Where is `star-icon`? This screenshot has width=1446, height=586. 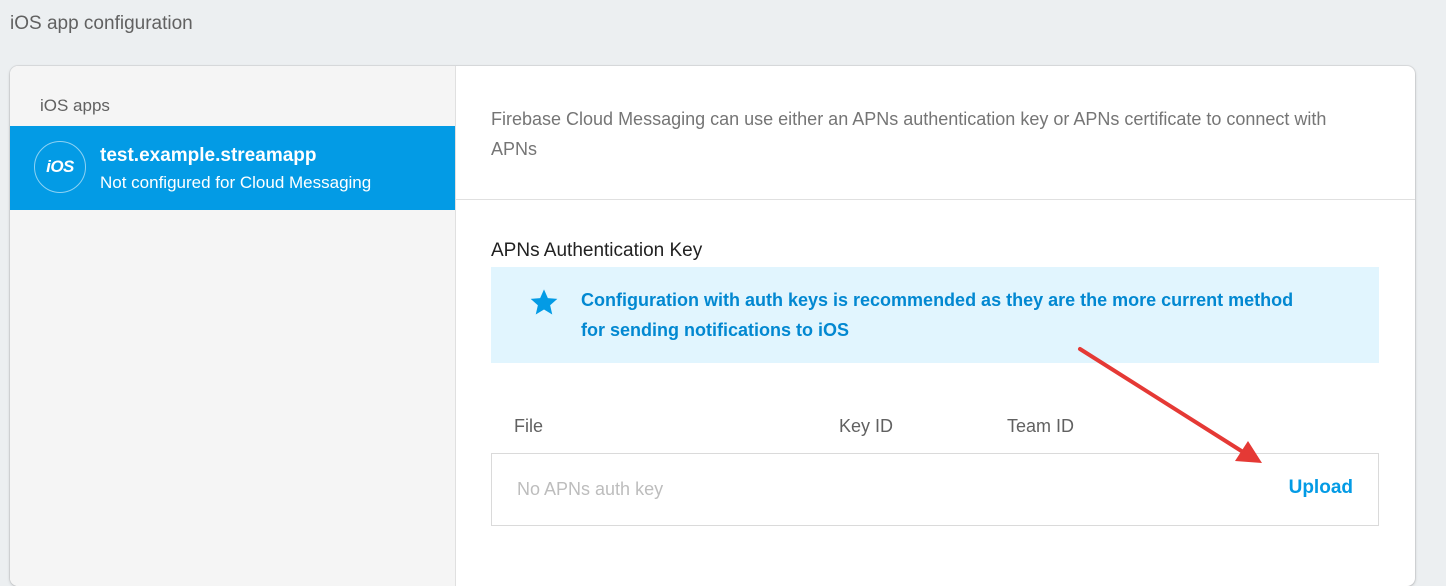 star-icon is located at coordinates (544, 302).